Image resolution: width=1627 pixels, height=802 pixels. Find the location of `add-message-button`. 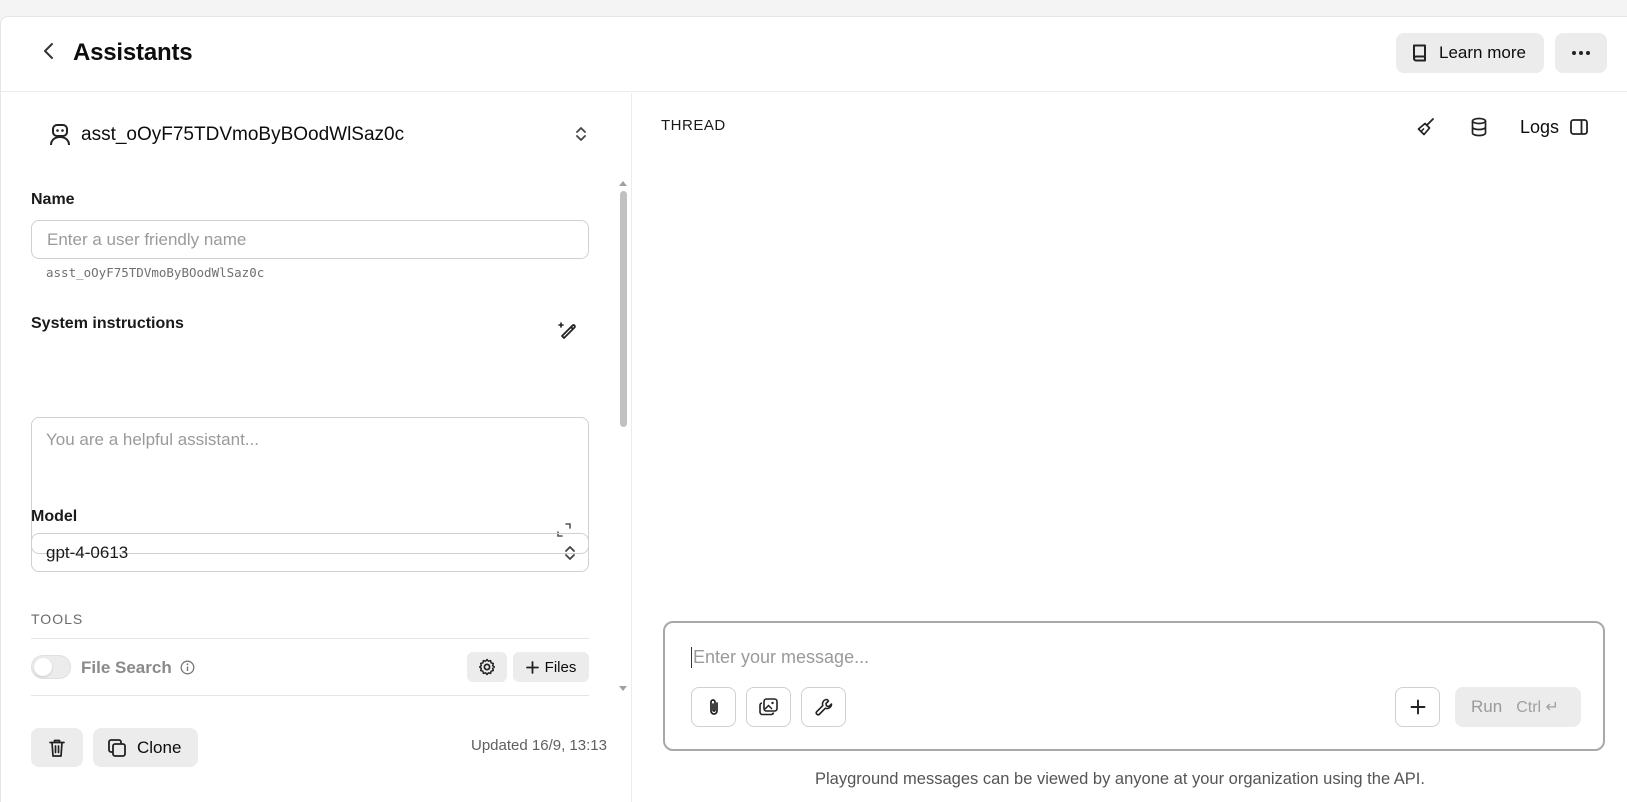

add-message-button is located at coordinates (1417, 707).